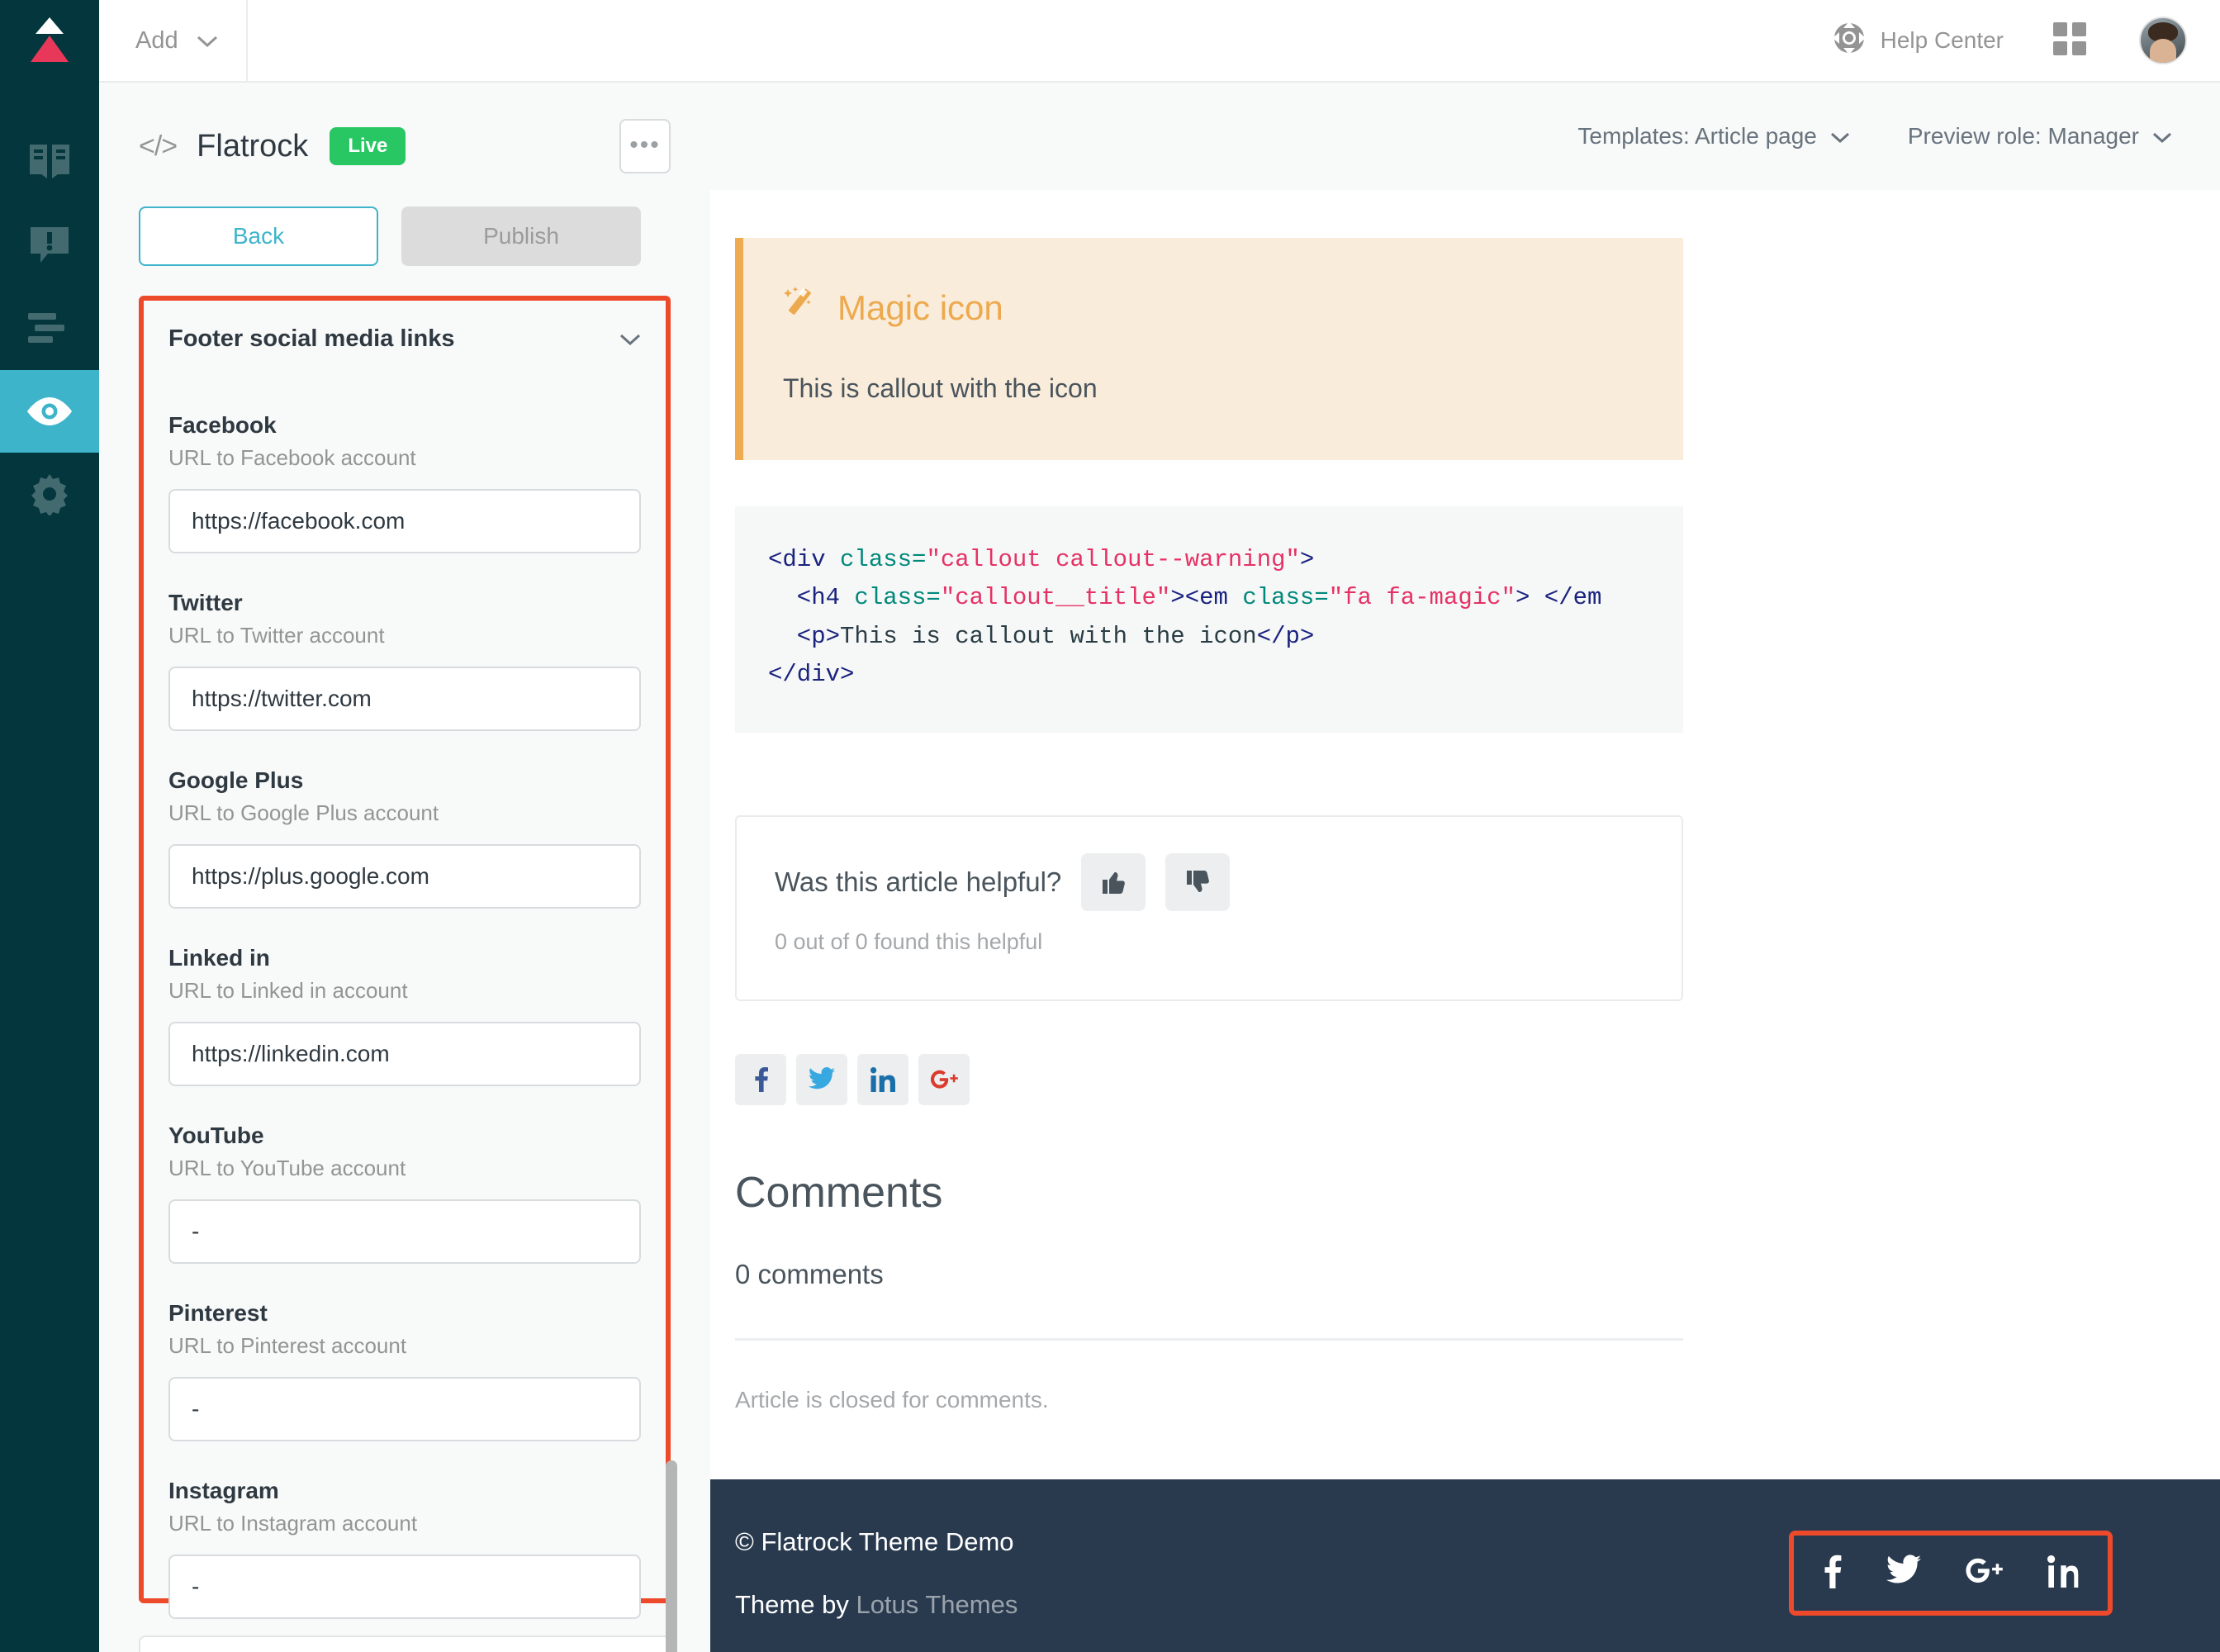  I want to click on helpful-stat: 0 out of 0 found this helpful, so click(909, 941).